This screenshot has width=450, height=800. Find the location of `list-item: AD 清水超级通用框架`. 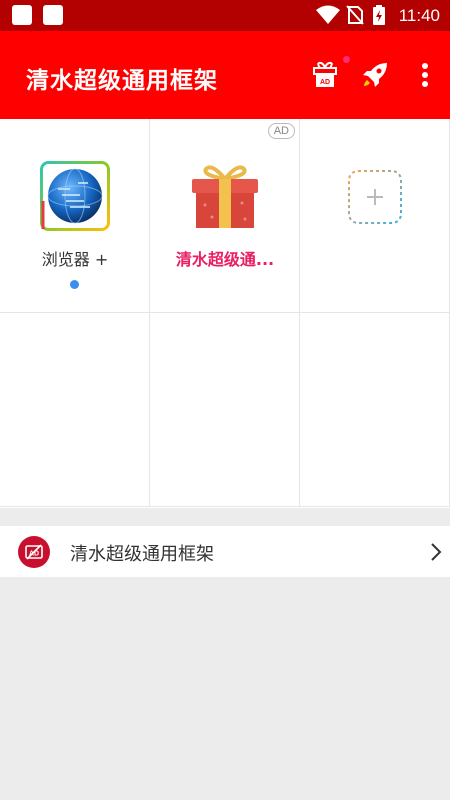

list-item: AD 清水超级通用框架 is located at coordinates (225, 551).